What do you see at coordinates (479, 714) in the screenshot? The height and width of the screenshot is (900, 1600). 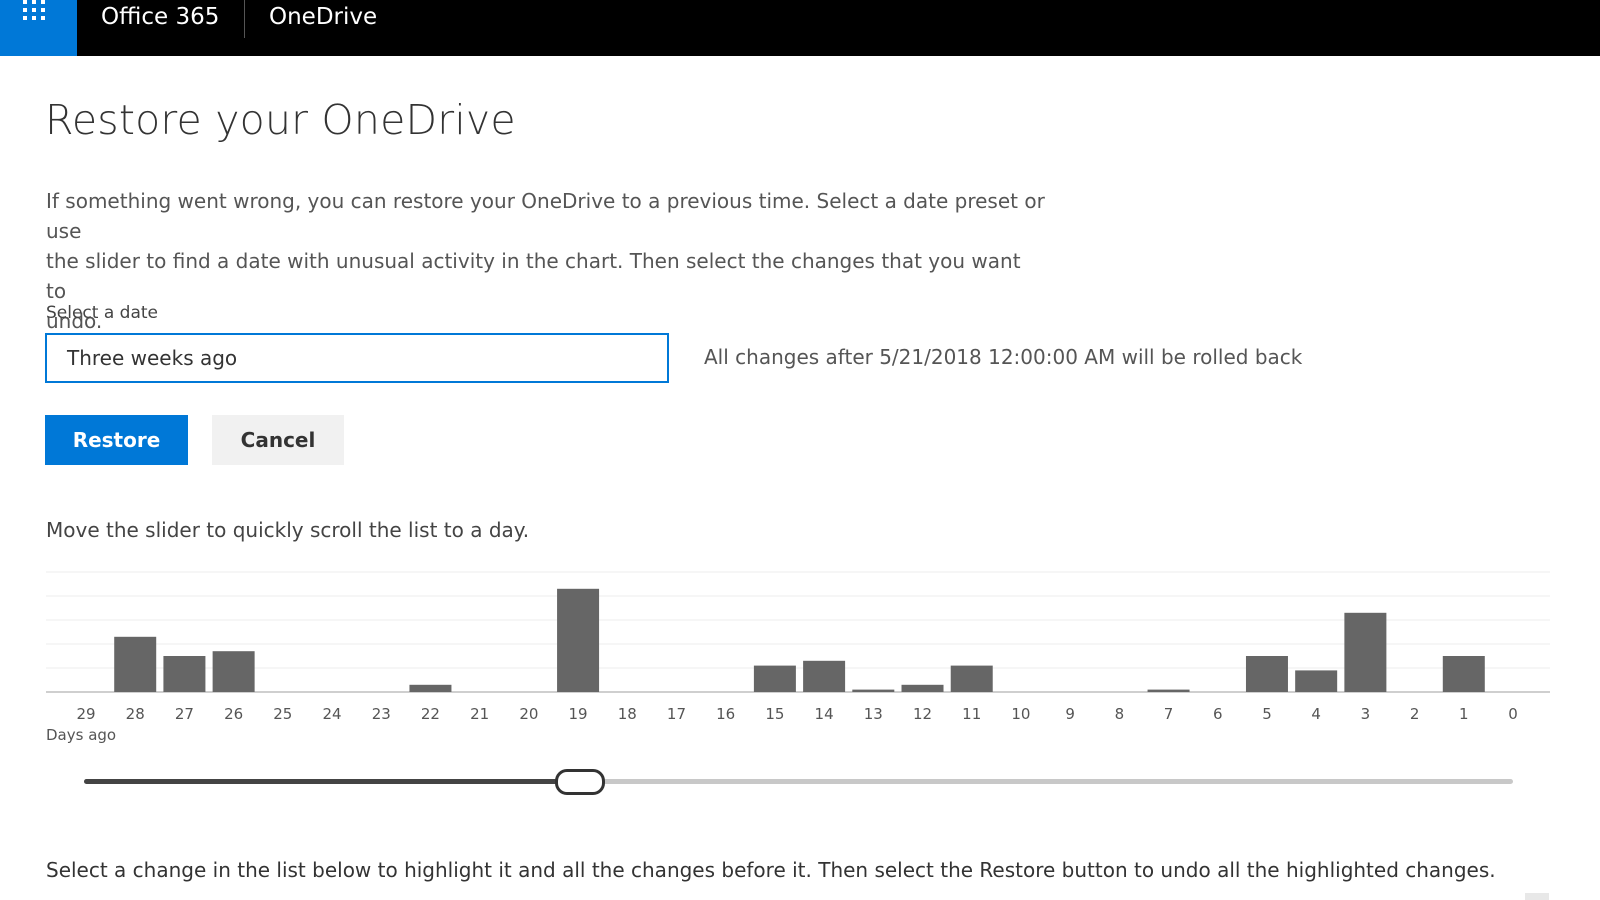 I see `x-tick-label: 21` at bounding box center [479, 714].